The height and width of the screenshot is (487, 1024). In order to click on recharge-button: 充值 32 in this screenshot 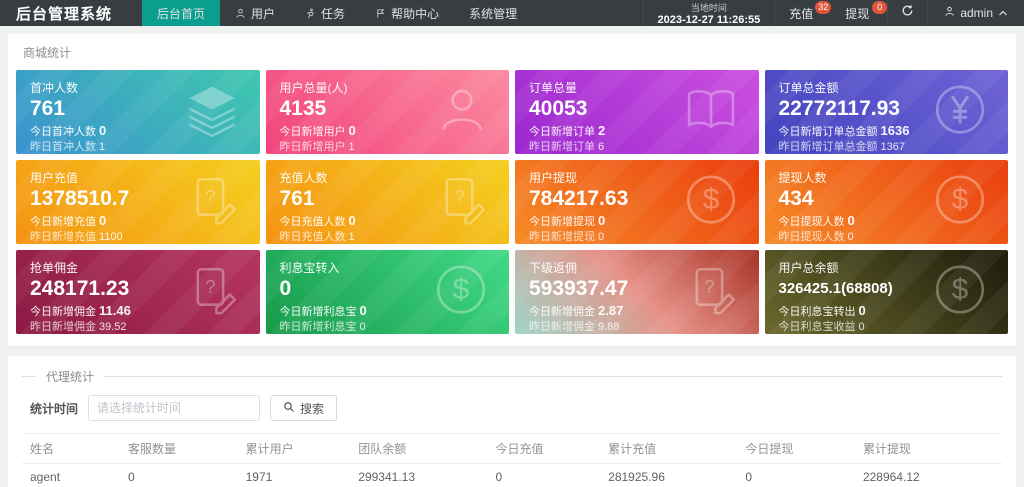, I will do `click(803, 13)`.